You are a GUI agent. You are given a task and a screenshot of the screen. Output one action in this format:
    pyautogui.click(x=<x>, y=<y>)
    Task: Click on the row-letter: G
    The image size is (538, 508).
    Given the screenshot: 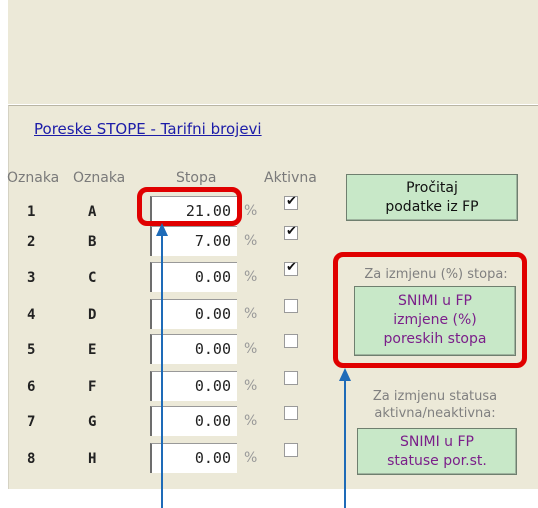 What is the action you would take?
    pyautogui.click(x=92, y=422)
    